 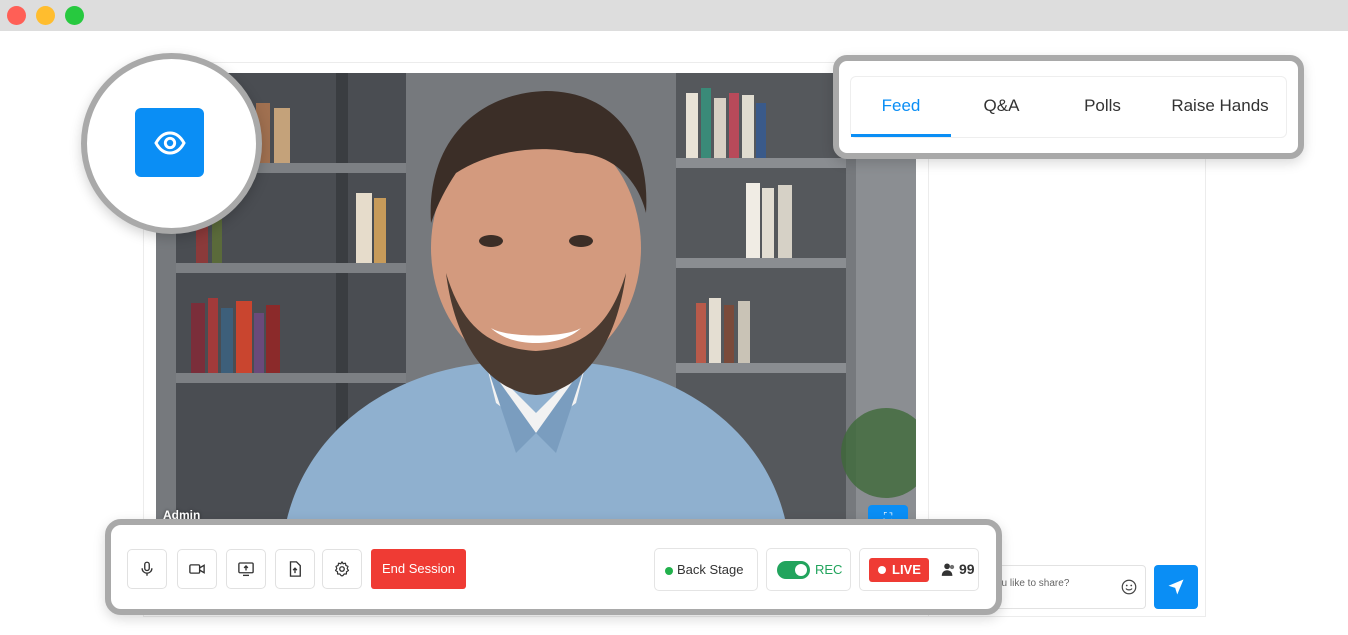 I want to click on chat-message-box, so click(x=1065, y=587).